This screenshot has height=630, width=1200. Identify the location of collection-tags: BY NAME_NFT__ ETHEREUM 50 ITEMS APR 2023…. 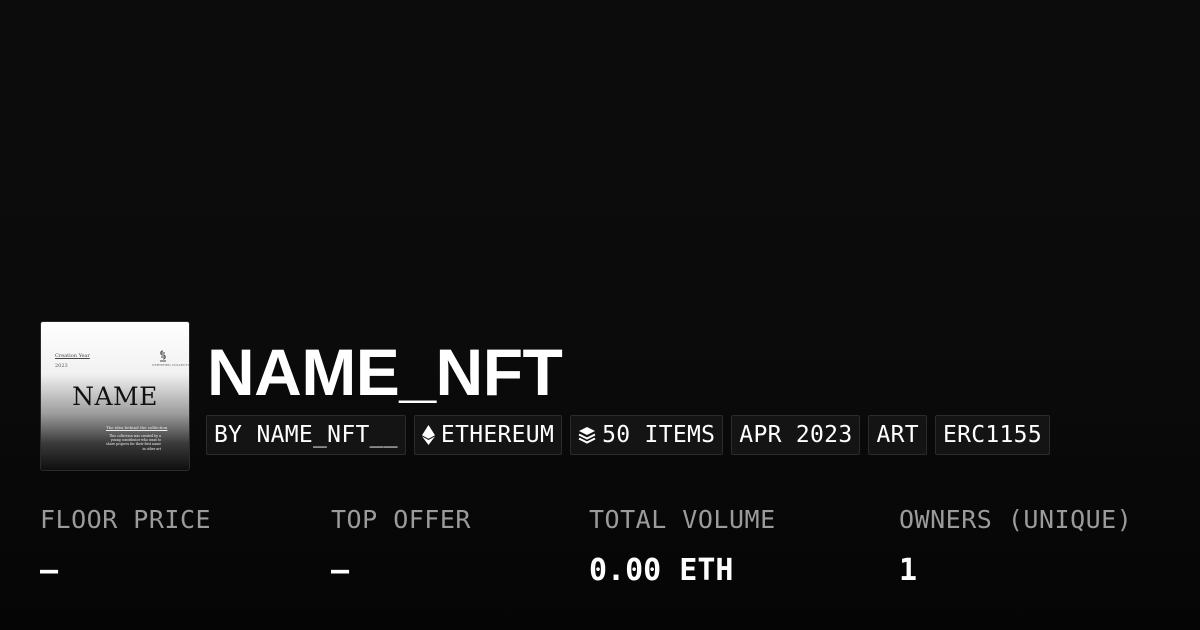
(628, 435).